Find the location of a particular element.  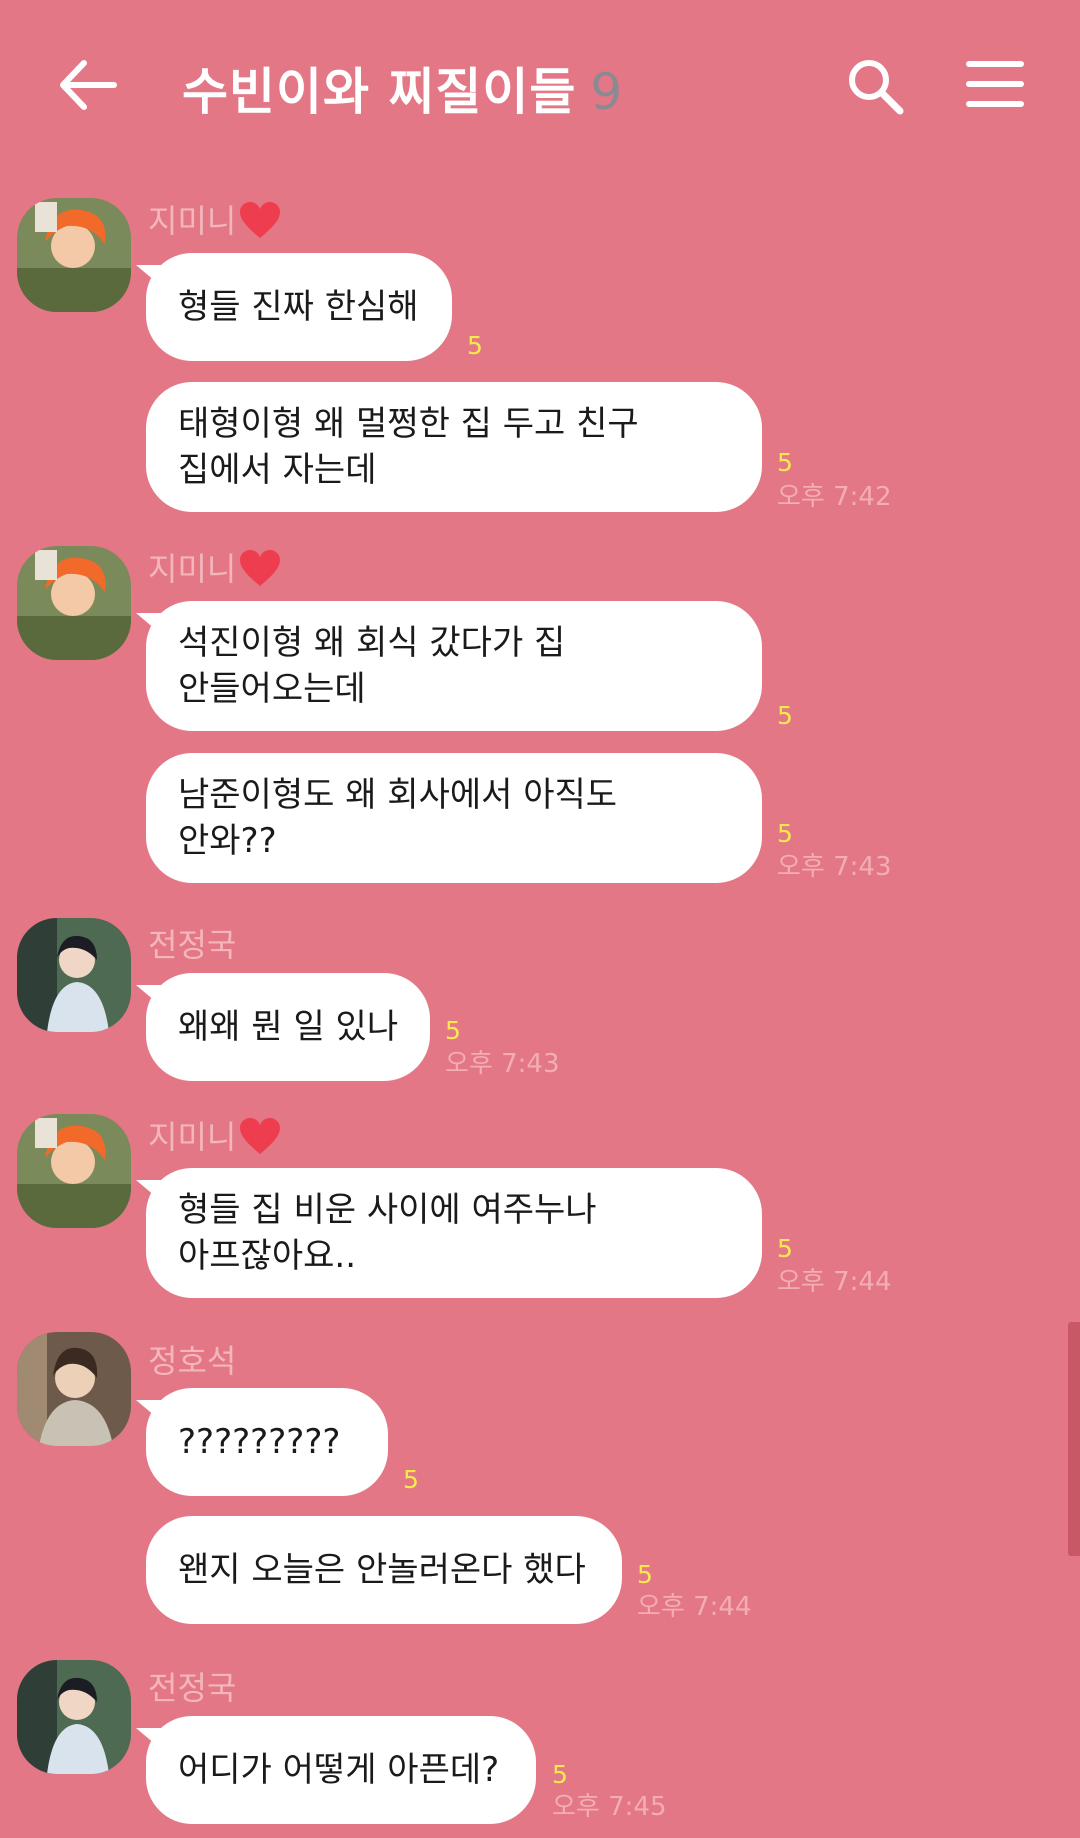

message-text: 형들 집 비운 사이에 여주누나 is located at coordinates (387, 1210).